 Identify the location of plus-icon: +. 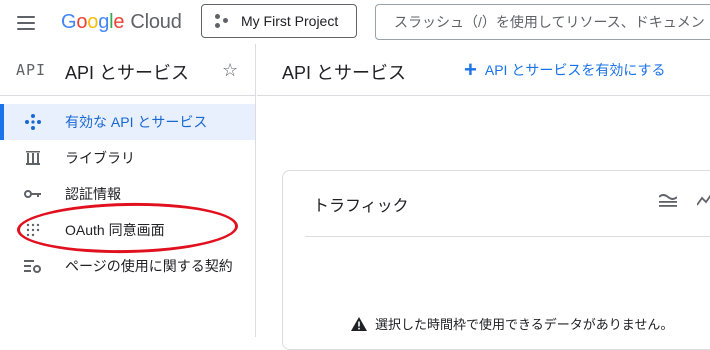
(470, 69).